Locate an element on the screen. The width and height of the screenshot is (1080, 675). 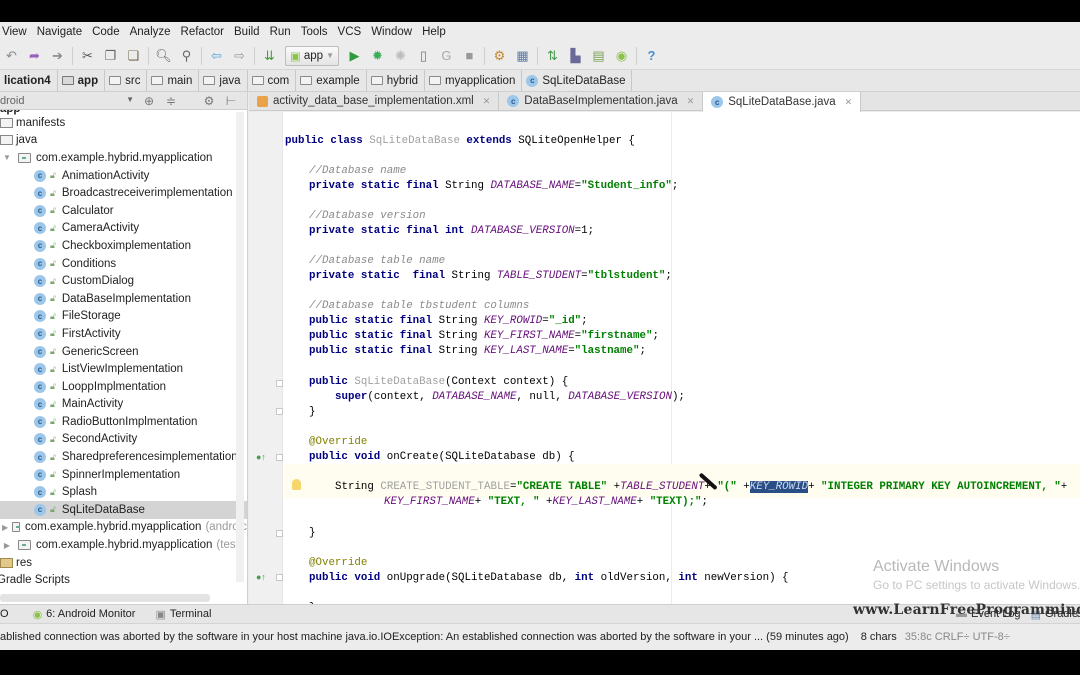
replace-icon: ⚲ is located at coordinates (186, 56).